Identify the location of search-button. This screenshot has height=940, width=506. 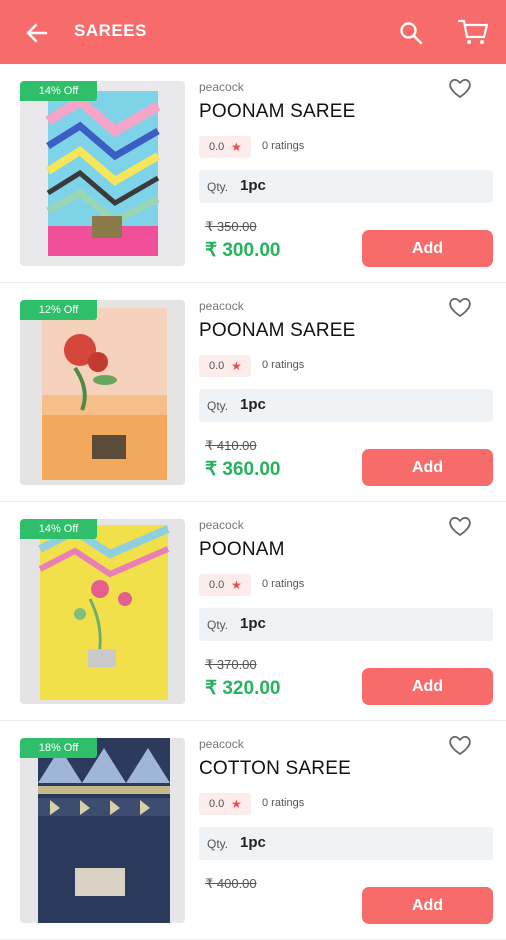
(411, 33).